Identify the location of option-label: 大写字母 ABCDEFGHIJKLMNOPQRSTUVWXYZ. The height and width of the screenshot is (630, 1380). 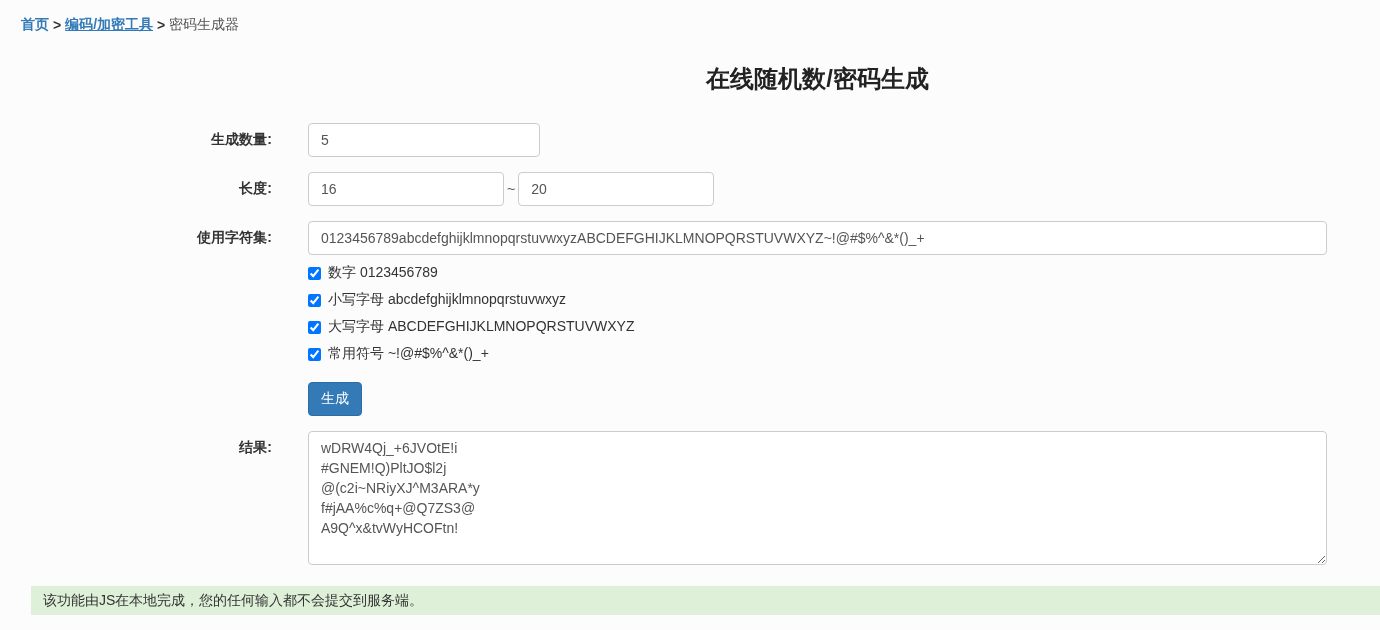
(481, 327).